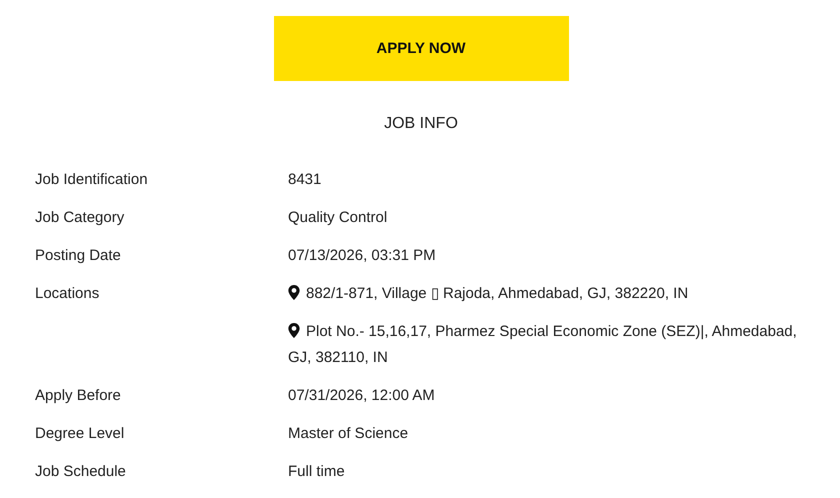 This screenshot has height=498, width=840. What do you see at coordinates (80, 218) in the screenshot?
I see `field-label: Job Category` at bounding box center [80, 218].